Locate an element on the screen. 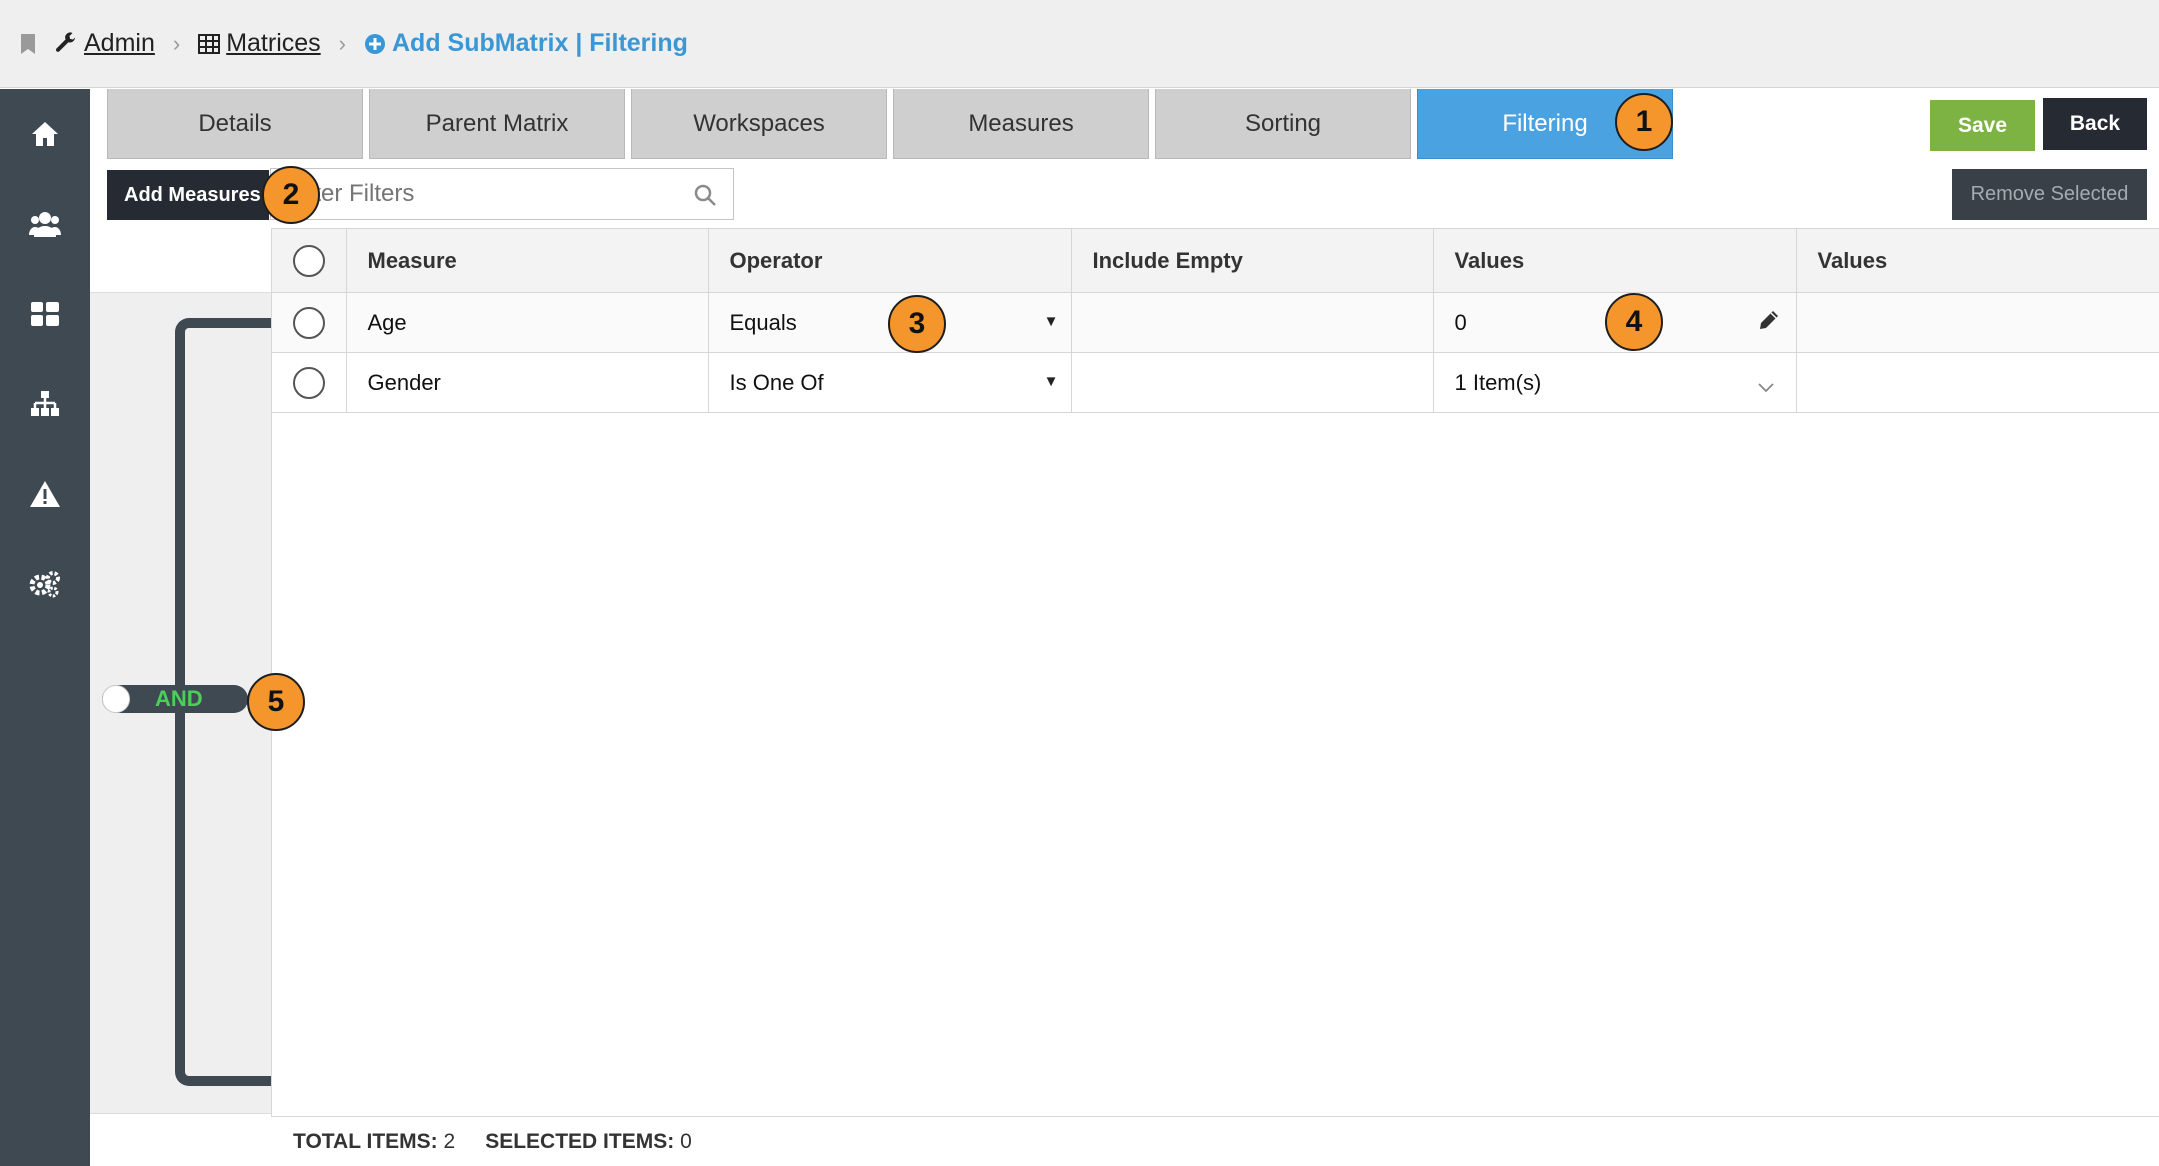 This screenshot has height=1166, width=2159. warning-icon is located at coordinates (45, 496).